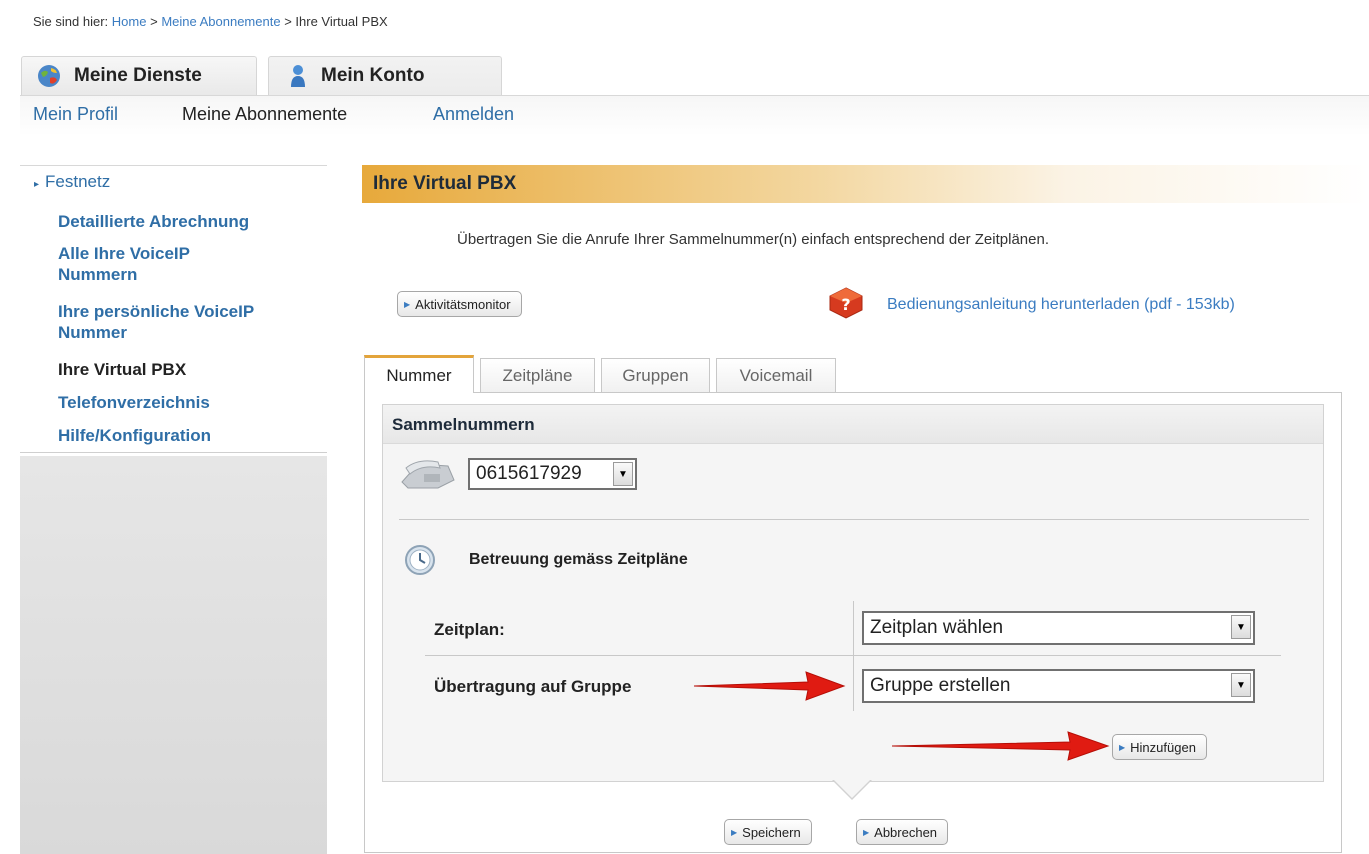 The image size is (1369, 854). Describe the element at coordinates (533, 686) in the screenshot. I see `gruppe-label: Übertragung auf Gruppe` at that location.